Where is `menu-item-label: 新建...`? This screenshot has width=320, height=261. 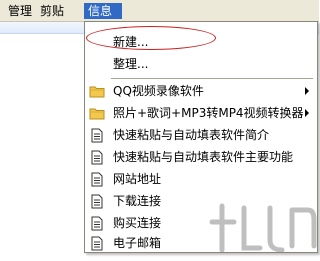
menu-item-label: 新建... is located at coordinates (131, 42).